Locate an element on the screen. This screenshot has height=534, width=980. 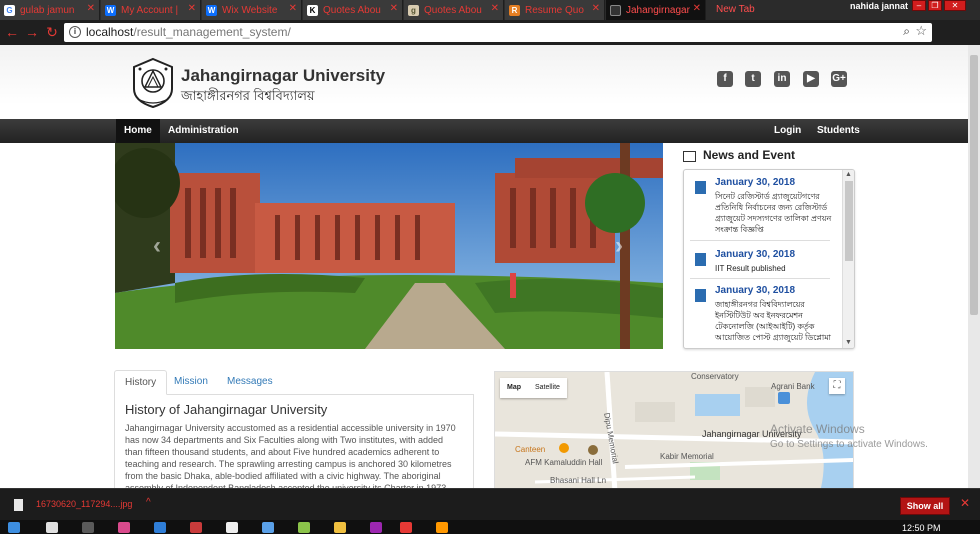
browser-tab: W Wix Website ✕ is located at coordinates (252, 10).